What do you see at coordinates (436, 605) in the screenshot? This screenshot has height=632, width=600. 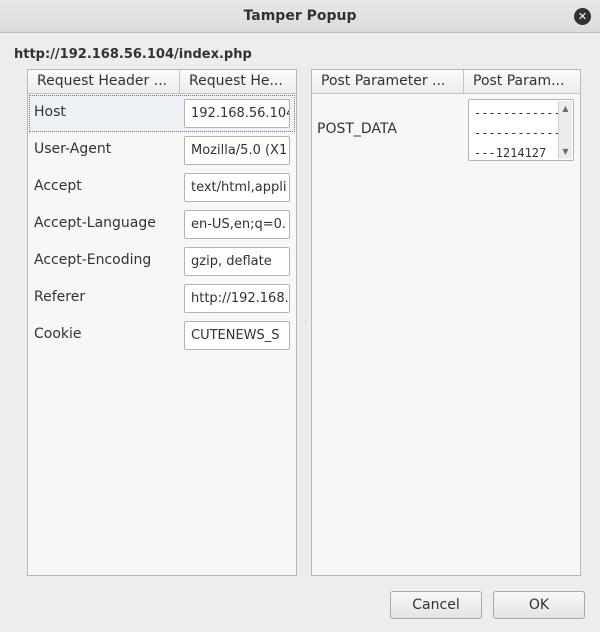 I see `cancel-button: Cancel` at bounding box center [436, 605].